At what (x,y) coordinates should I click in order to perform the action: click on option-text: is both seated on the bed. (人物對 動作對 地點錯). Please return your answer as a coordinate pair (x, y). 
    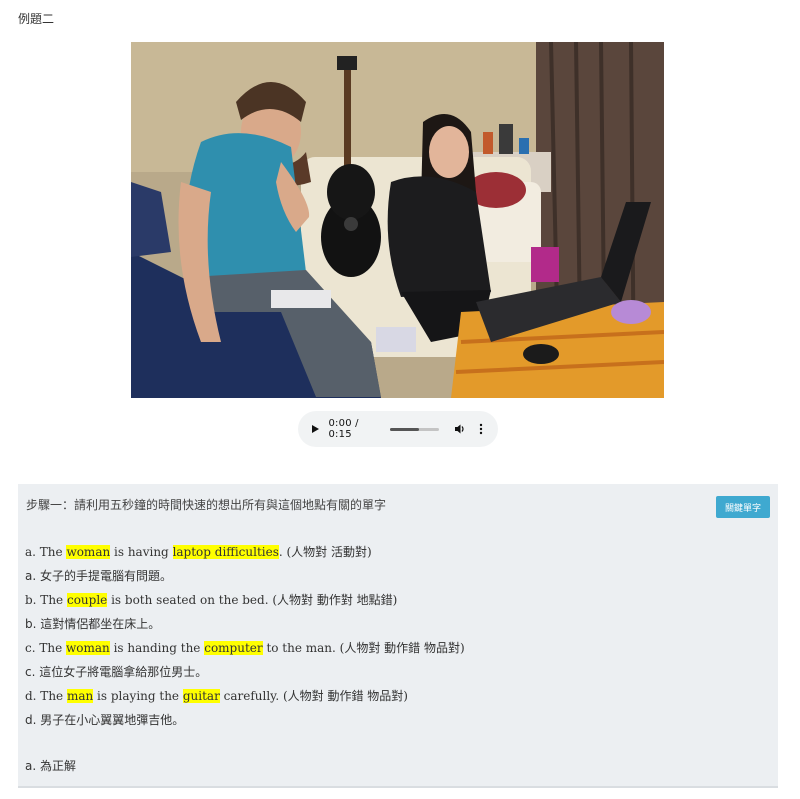
    Looking at the image, I should click on (252, 600).